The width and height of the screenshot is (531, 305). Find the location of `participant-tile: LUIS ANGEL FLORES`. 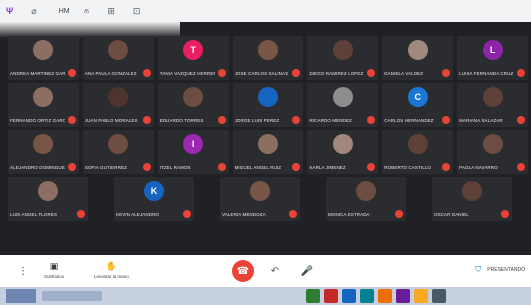

participant-tile: LUIS ANGEL FLORES is located at coordinates (48, 199).